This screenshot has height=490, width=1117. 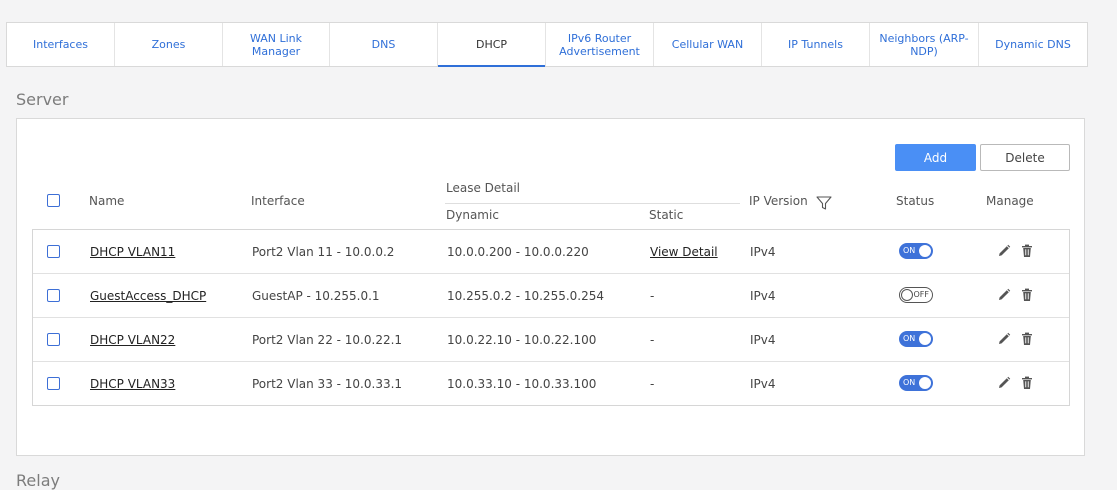 What do you see at coordinates (915, 201) in the screenshot?
I see `column-header-status: Status` at bounding box center [915, 201].